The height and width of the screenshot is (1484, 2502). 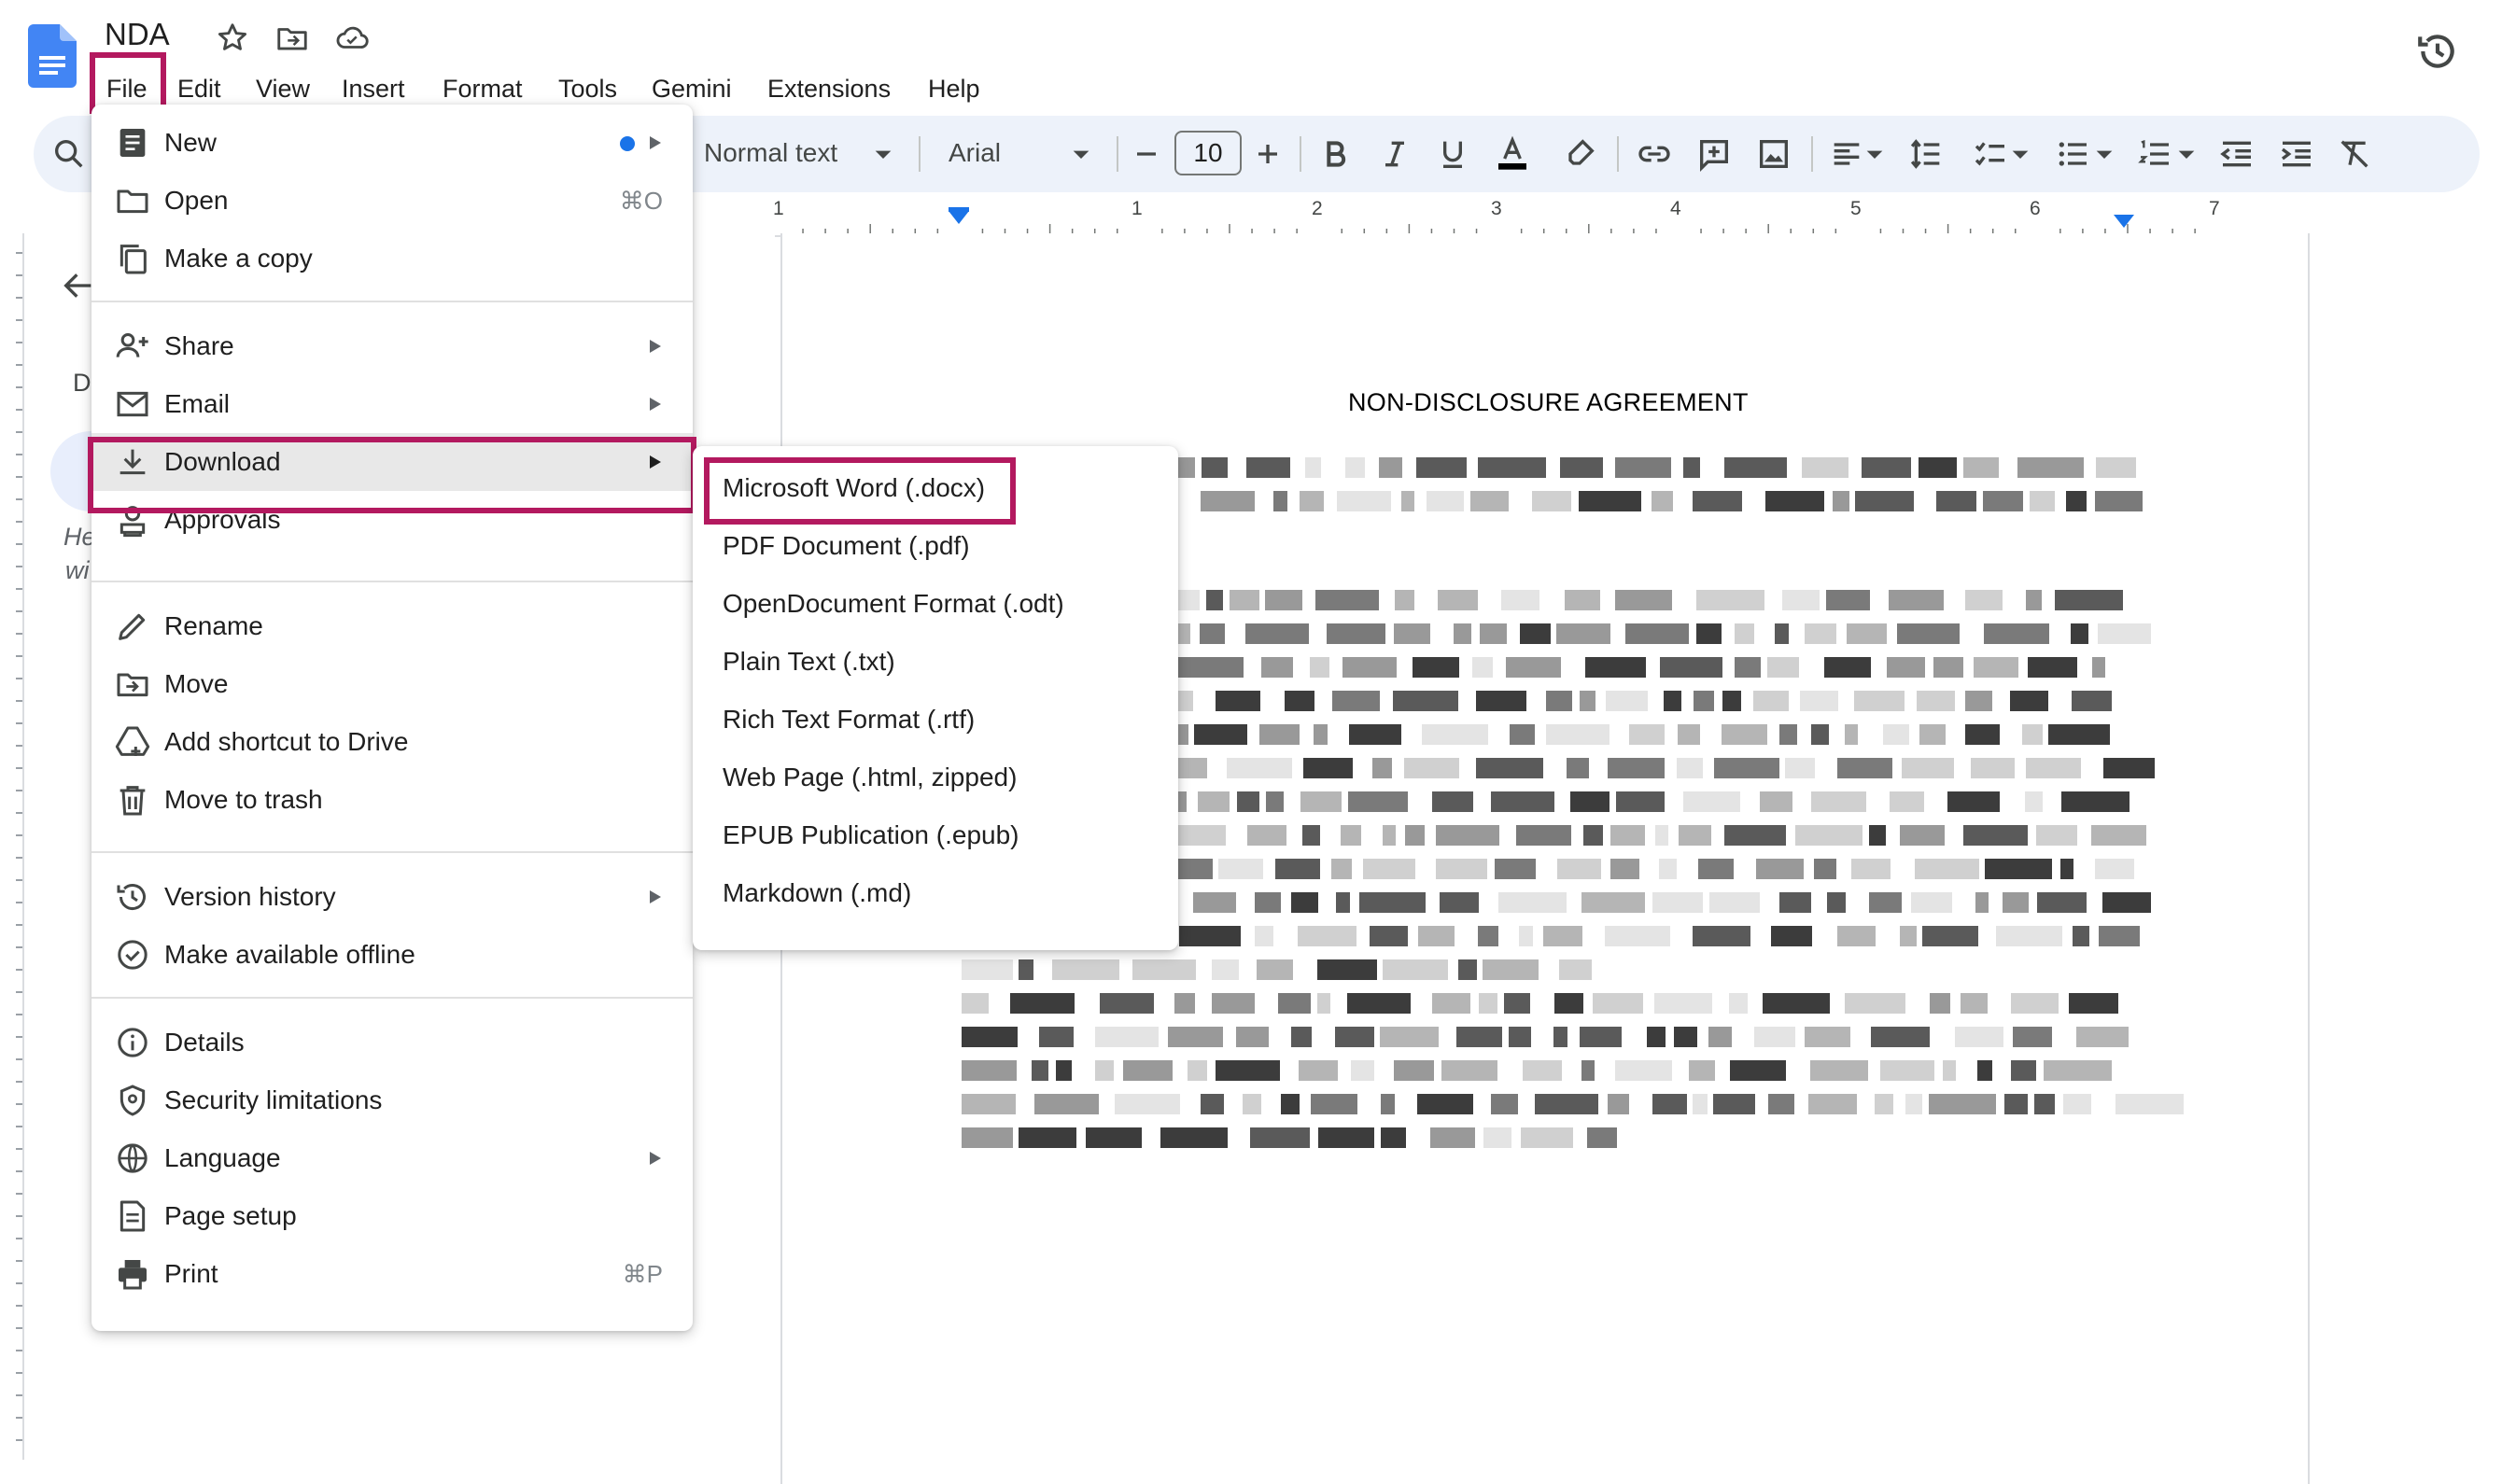 What do you see at coordinates (655, 142) in the screenshot?
I see `submenu-arrow-icon` at bounding box center [655, 142].